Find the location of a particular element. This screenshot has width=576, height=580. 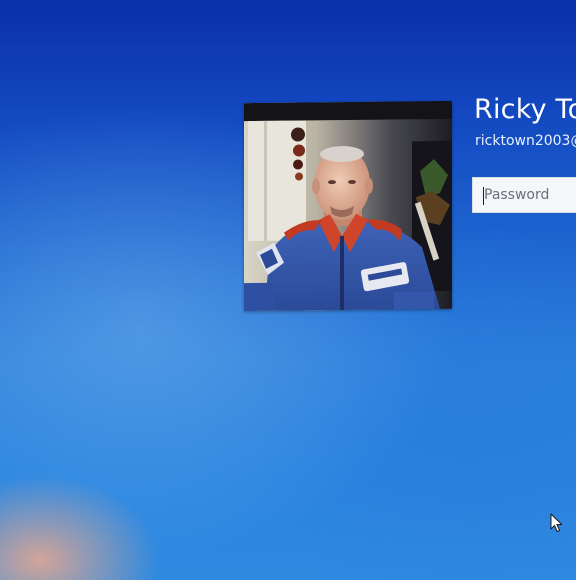

user-avatar is located at coordinates (348, 206).